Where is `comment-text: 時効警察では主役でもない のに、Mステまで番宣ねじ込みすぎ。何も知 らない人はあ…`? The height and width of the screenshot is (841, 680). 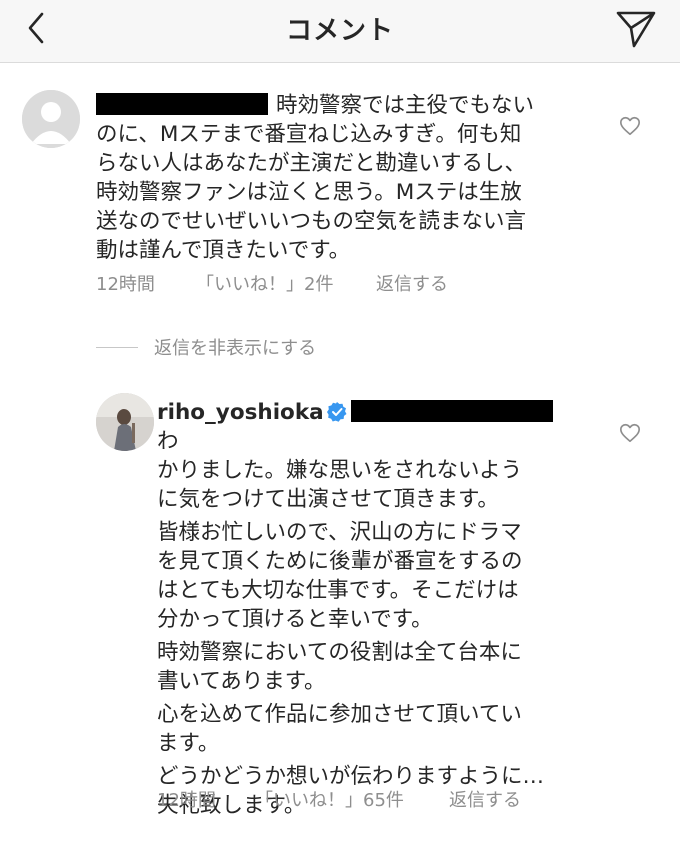
comment-text: 時効警察では主役でもない のに、Mステまで番宣ねじ込みすぎ。何も知 らない人はあ… is located at coordinates (315, 178).